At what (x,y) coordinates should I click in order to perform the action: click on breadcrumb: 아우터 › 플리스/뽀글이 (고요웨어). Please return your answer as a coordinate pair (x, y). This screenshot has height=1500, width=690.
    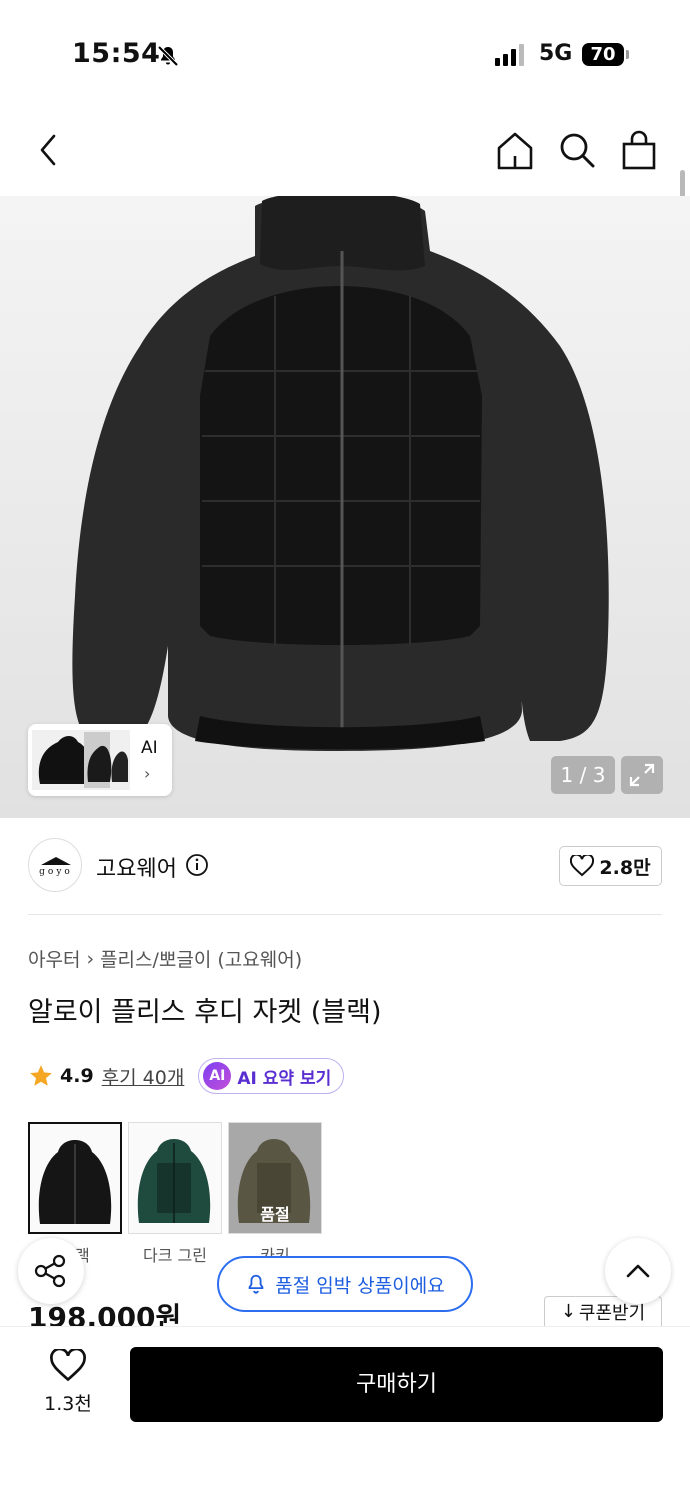
    Looking at the image, I should click on (165, 958).